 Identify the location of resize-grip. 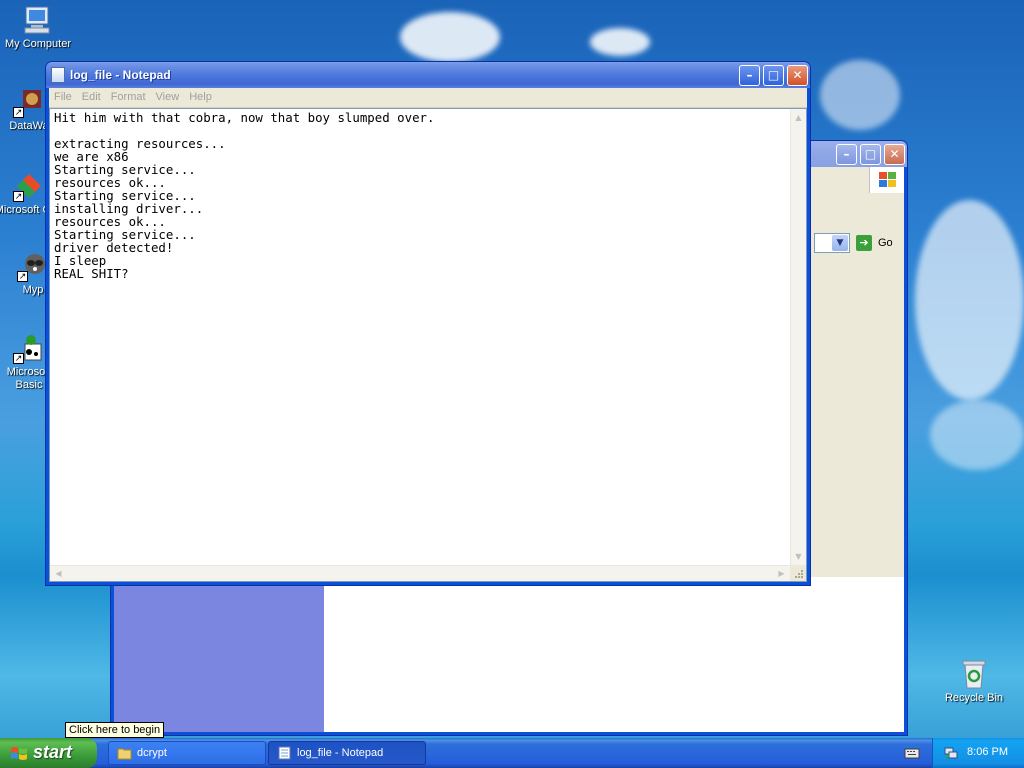
(798, 573).